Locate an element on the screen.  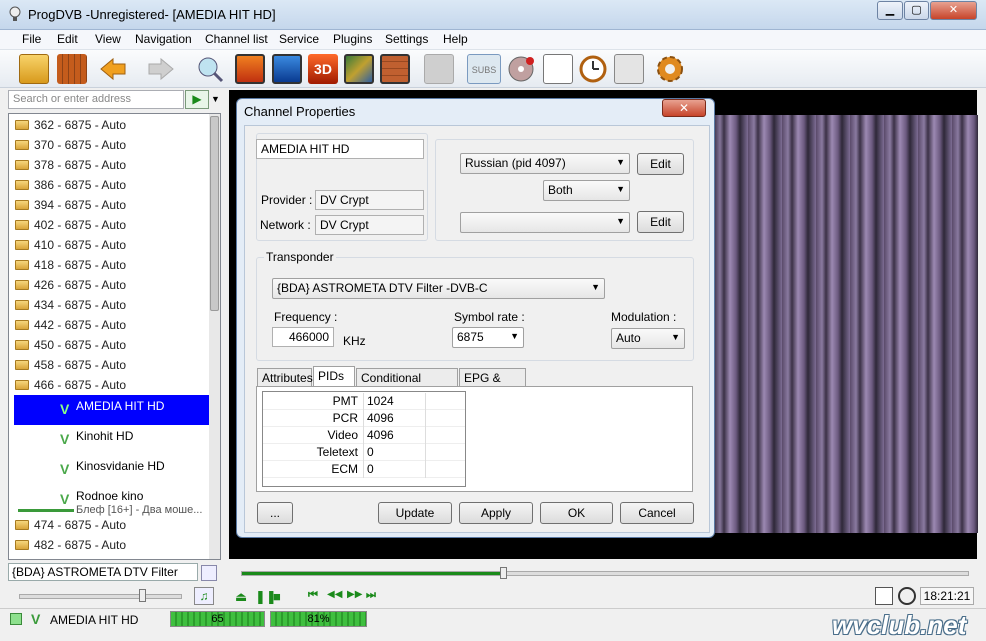
update-button: Update is located at coordinates (415, 513).